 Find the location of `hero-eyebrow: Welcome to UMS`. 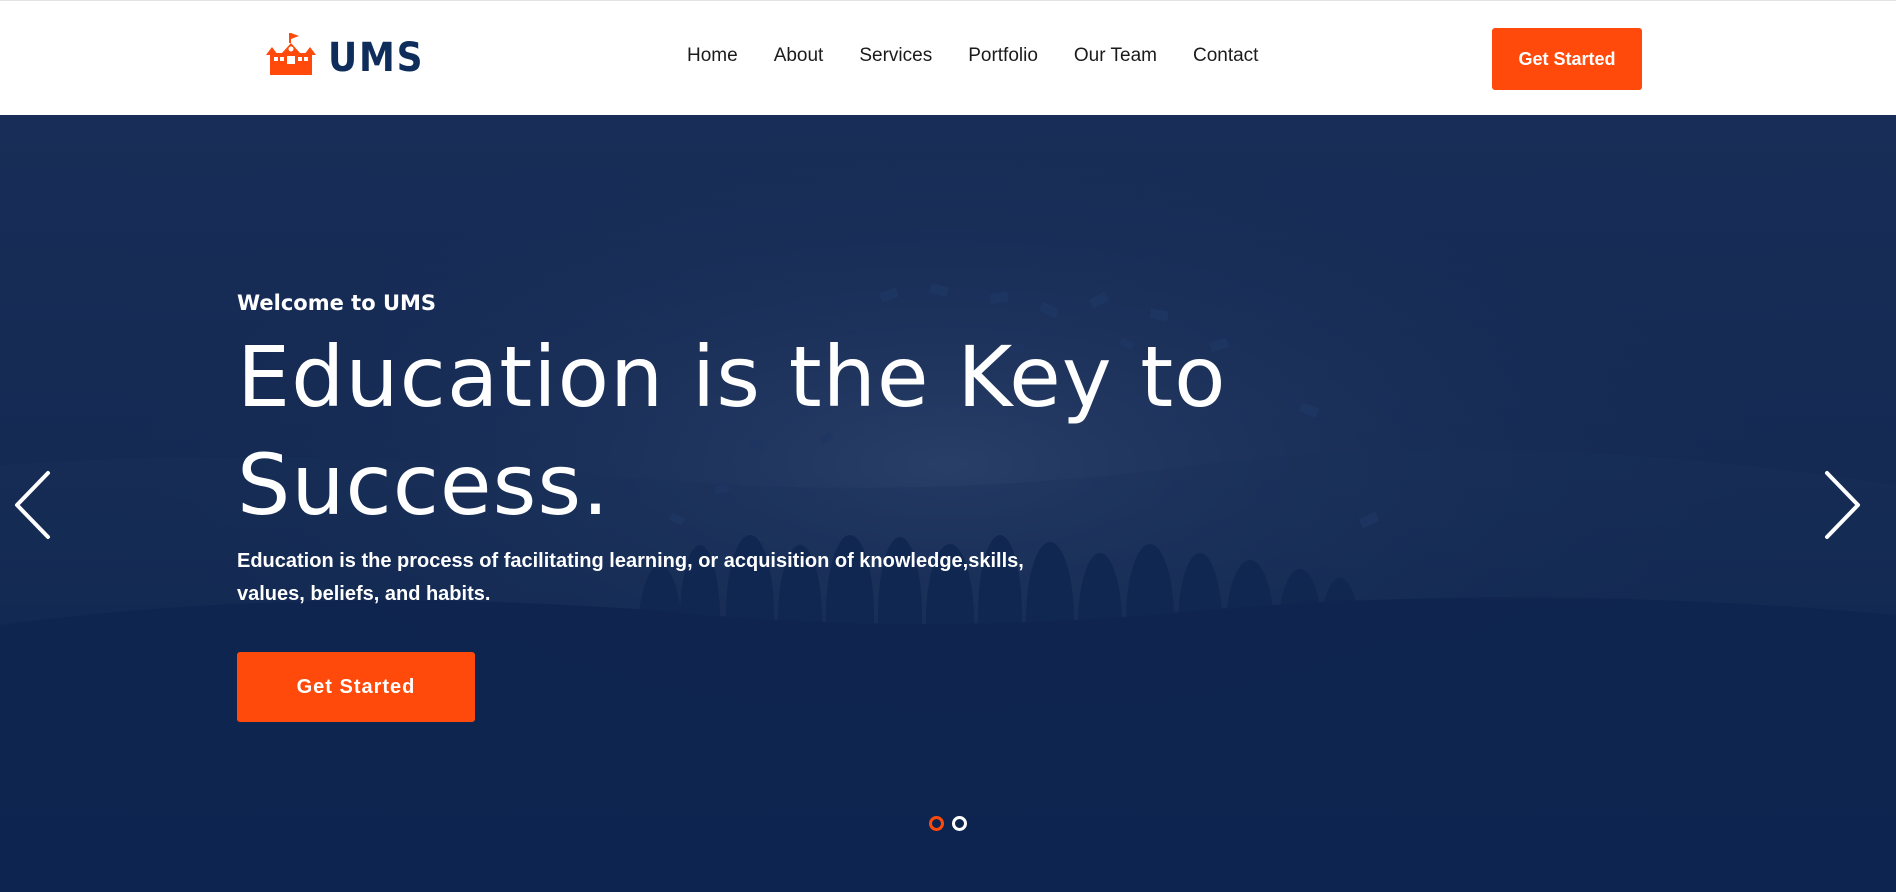

hero-eyebrow: Welcome to UMS is located at coordinates (337, 303).